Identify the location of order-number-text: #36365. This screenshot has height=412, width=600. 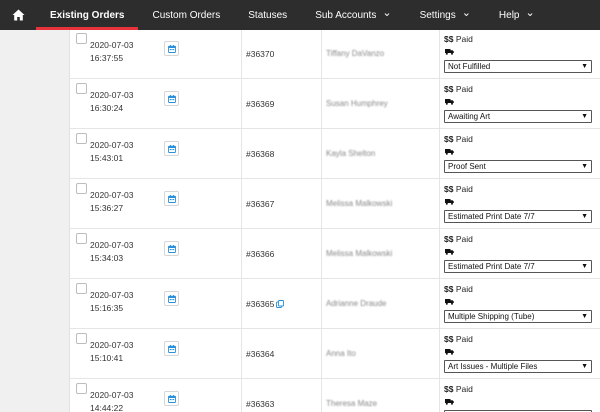
(260, 304).